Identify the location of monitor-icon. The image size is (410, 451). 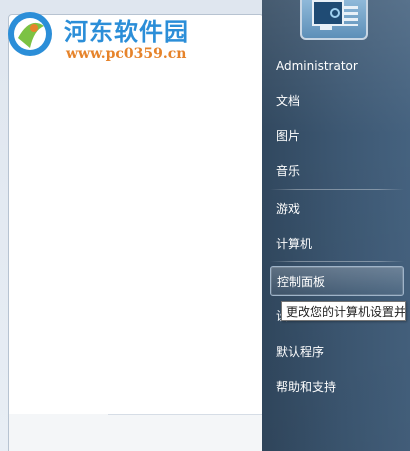
(328, 13).